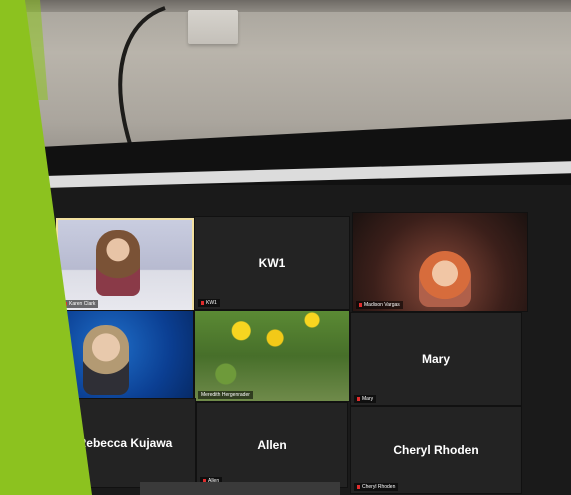  Describe the element at coordinates (209, 303) in the screenshot. I see `participant-label: KW1` at that location.